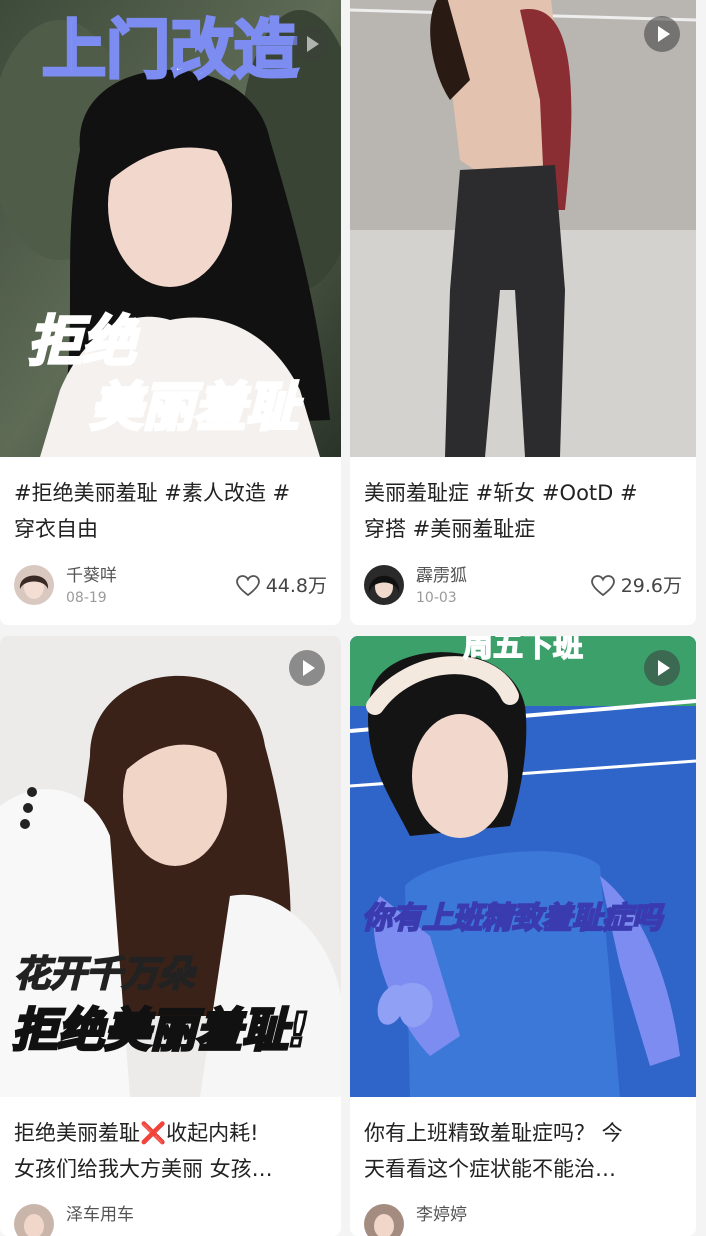  What do you see at coordinates (170, 587) in the screenshot?
I see `card-1-meta: 千葵咩 08-19 44.8万` at bounding box center [170, 587].